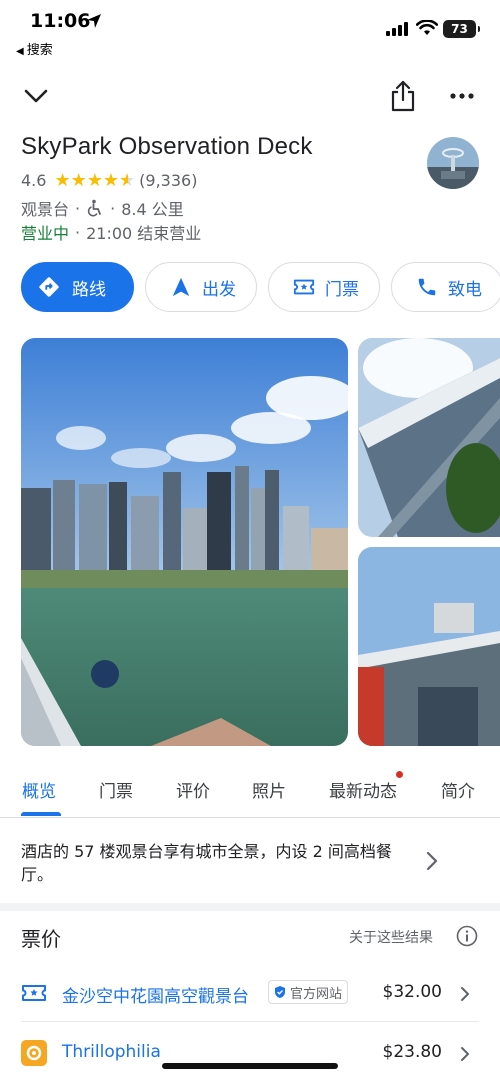 The image size is (500, 1080). What do you see at coordinates (127, 180) in the screenshot?
I see `half-star-icon: ★` at bounding box center [127, 180].